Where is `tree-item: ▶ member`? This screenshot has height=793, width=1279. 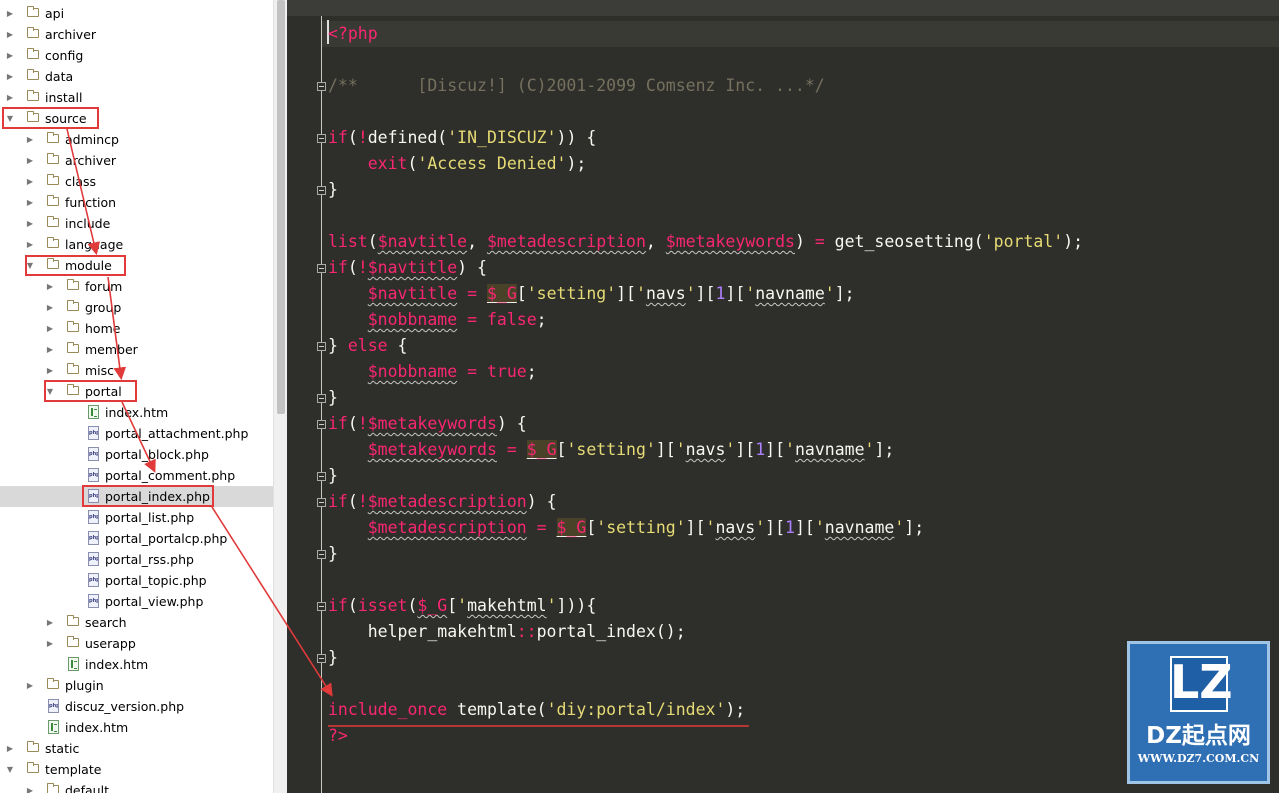
tree-item: ▶ member is located at coordinates (136, 349).